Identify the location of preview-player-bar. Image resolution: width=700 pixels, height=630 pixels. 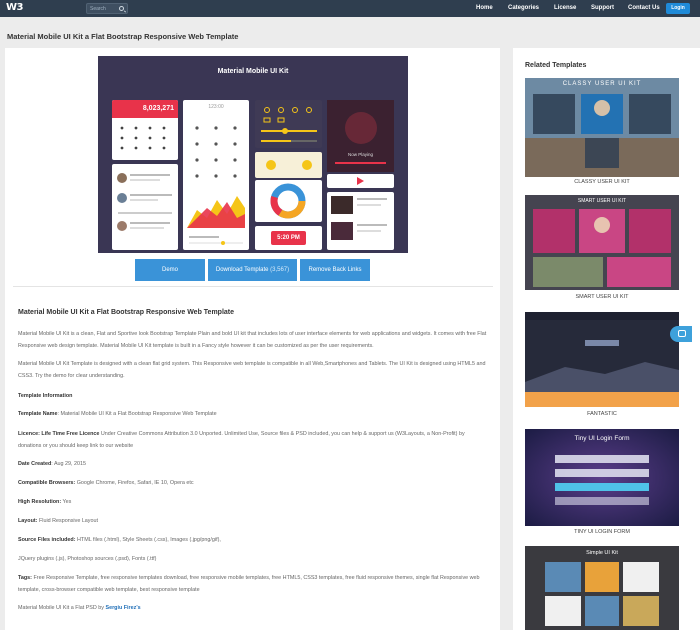
(360, 181).